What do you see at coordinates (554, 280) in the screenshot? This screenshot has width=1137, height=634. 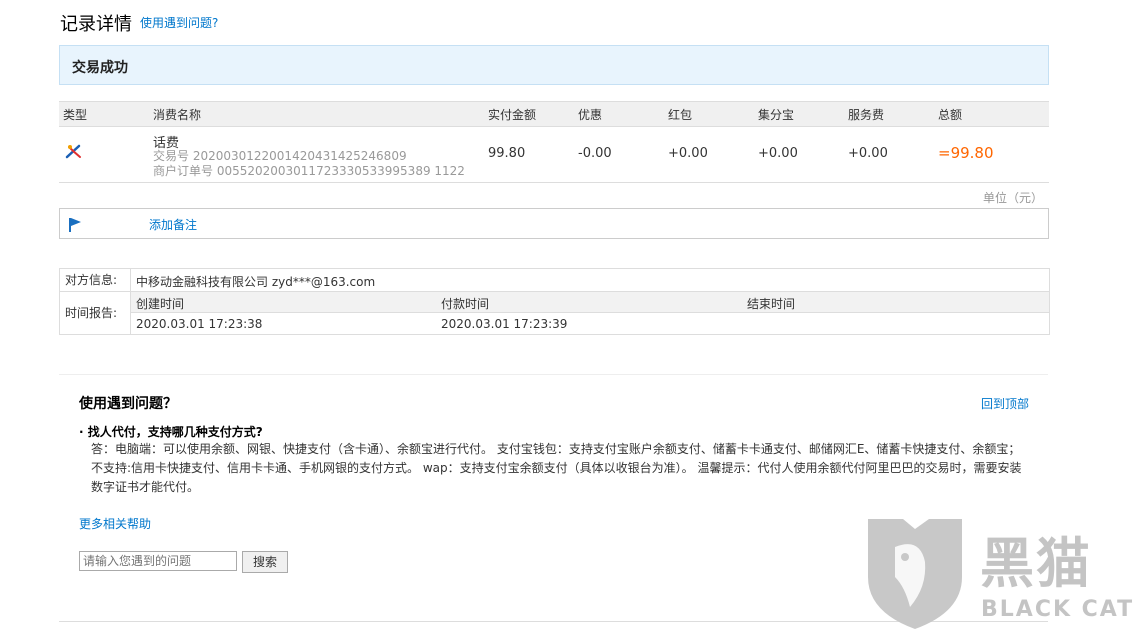 I see `counterparty-row: 对方信息: 中移动金融科技有限公司 zyd***@163.com` at bounding box center [554, 280].